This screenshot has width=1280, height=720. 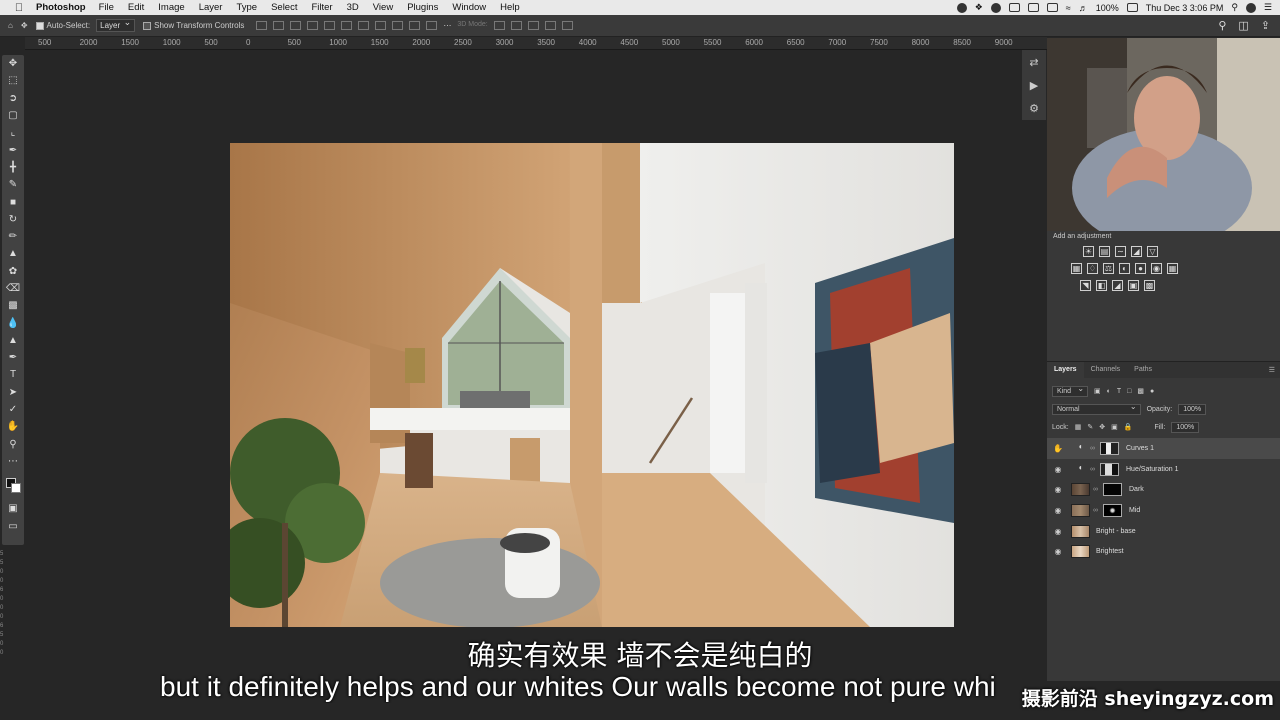 I want to click on clone-stamp-icon: ▲, so click(x=13, y=253).